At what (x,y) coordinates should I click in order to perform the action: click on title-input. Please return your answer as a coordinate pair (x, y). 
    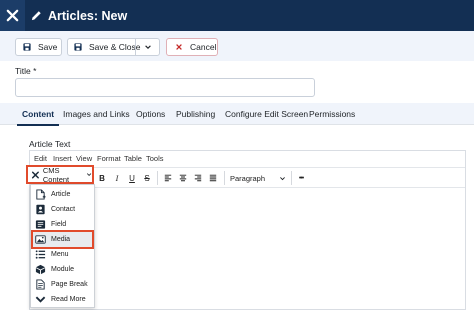
    Looking at the image, I should click on (165, 87).